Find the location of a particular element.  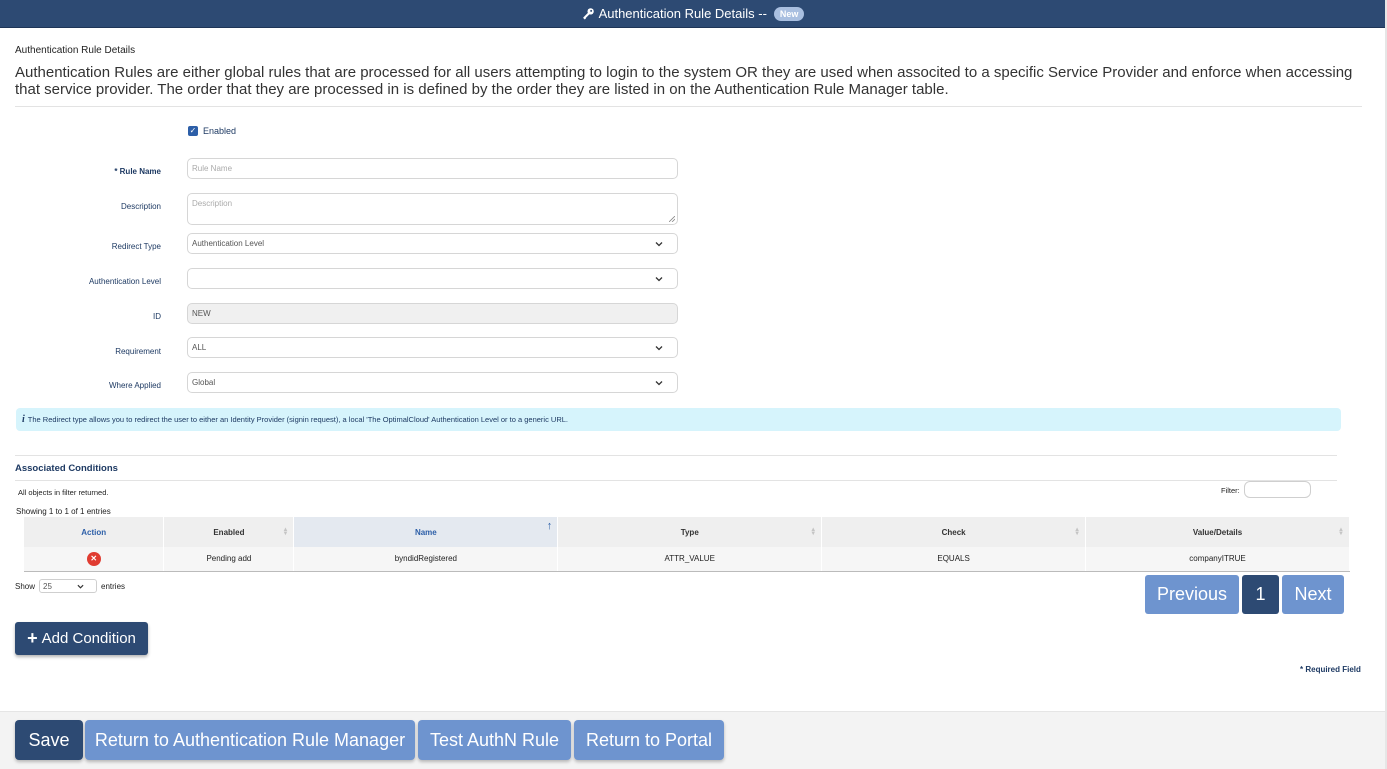

column-header-name: Name ↑ is located at coordinates (426, 532).